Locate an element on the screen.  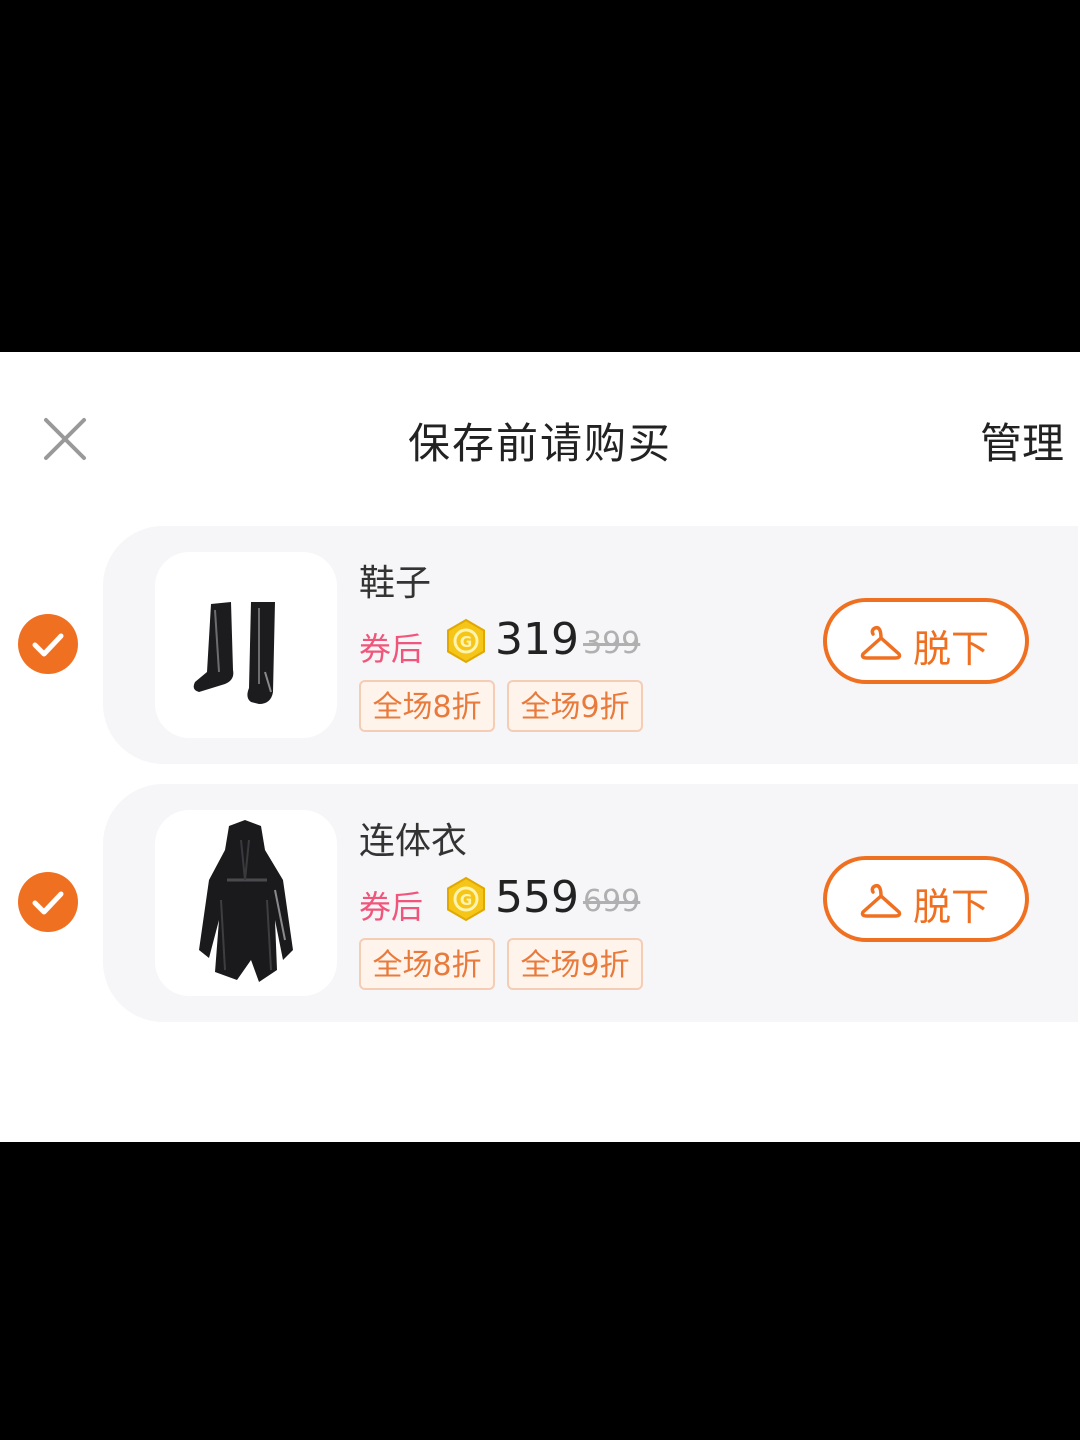
price-row: 券后 G 319 399 is located at coordinates (529, 641).